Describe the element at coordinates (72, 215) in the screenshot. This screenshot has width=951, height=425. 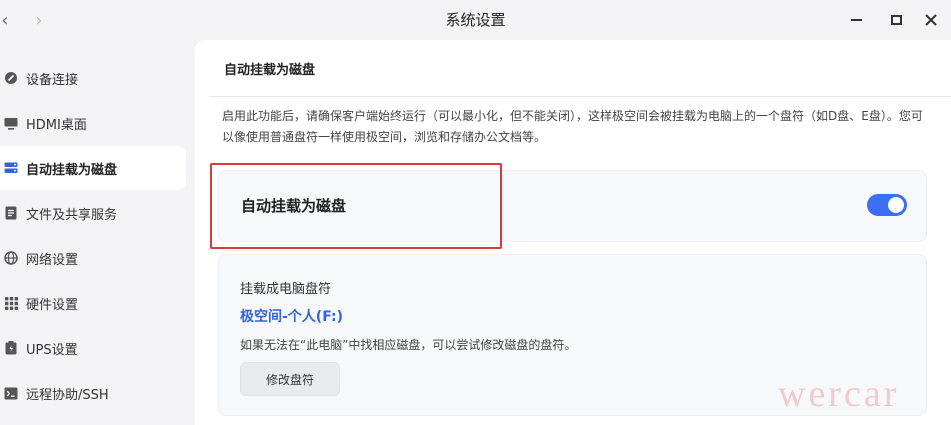
I see `sidebar-item-label: 文件及共享服务` at that location.